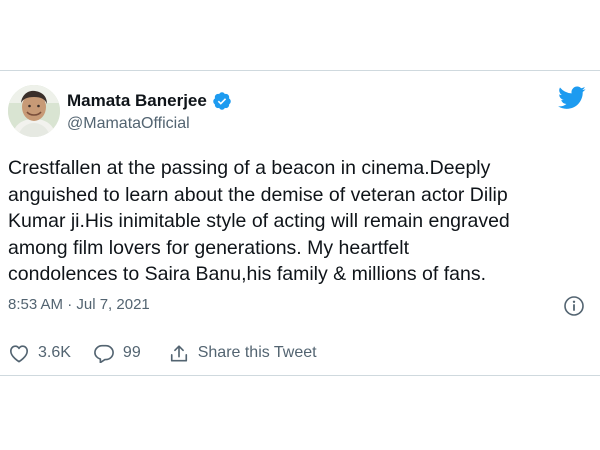 The image size is (600, 450). What do you see at coordinates (104, 353) in the screenshot?
I see `reply-icon` at bounding box center [104, 353].